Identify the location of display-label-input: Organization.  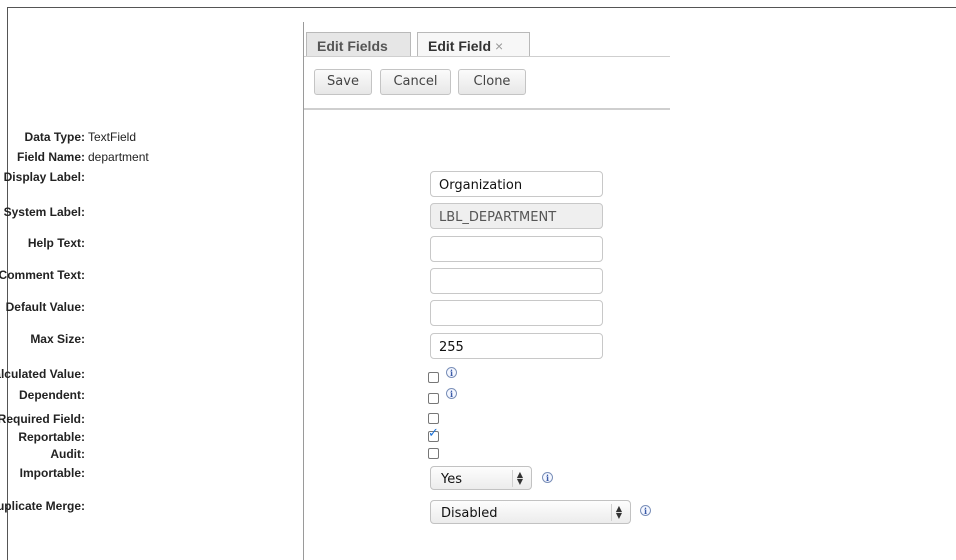
(516, 184).